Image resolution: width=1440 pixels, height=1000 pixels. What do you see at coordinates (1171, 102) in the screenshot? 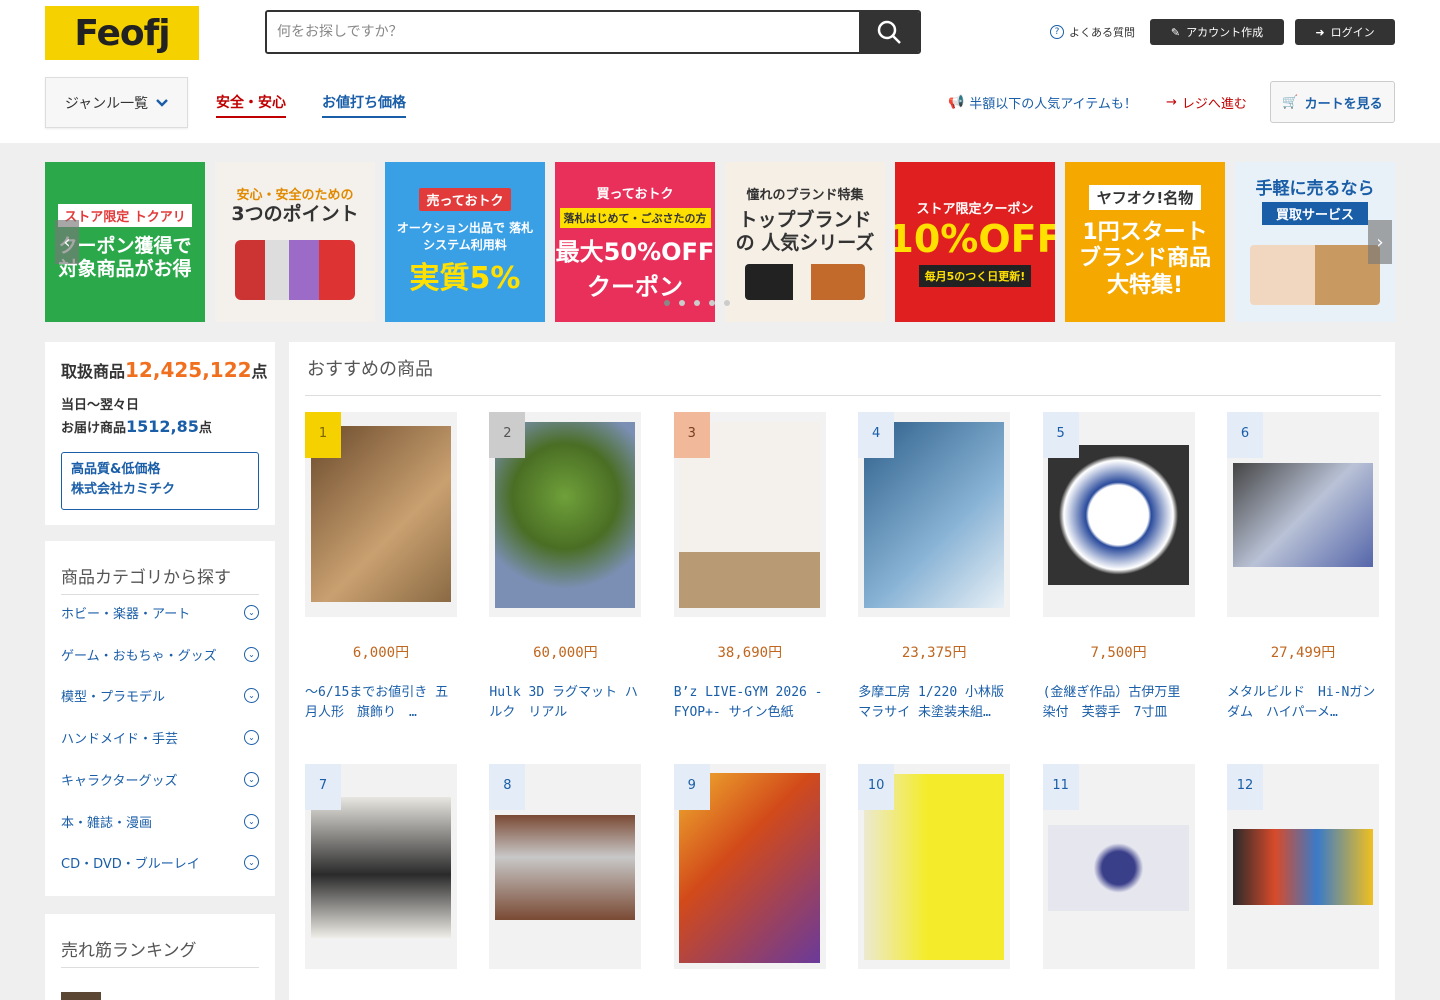
I see `arrow-right-icon: →` at bounding box center [1171, 102].